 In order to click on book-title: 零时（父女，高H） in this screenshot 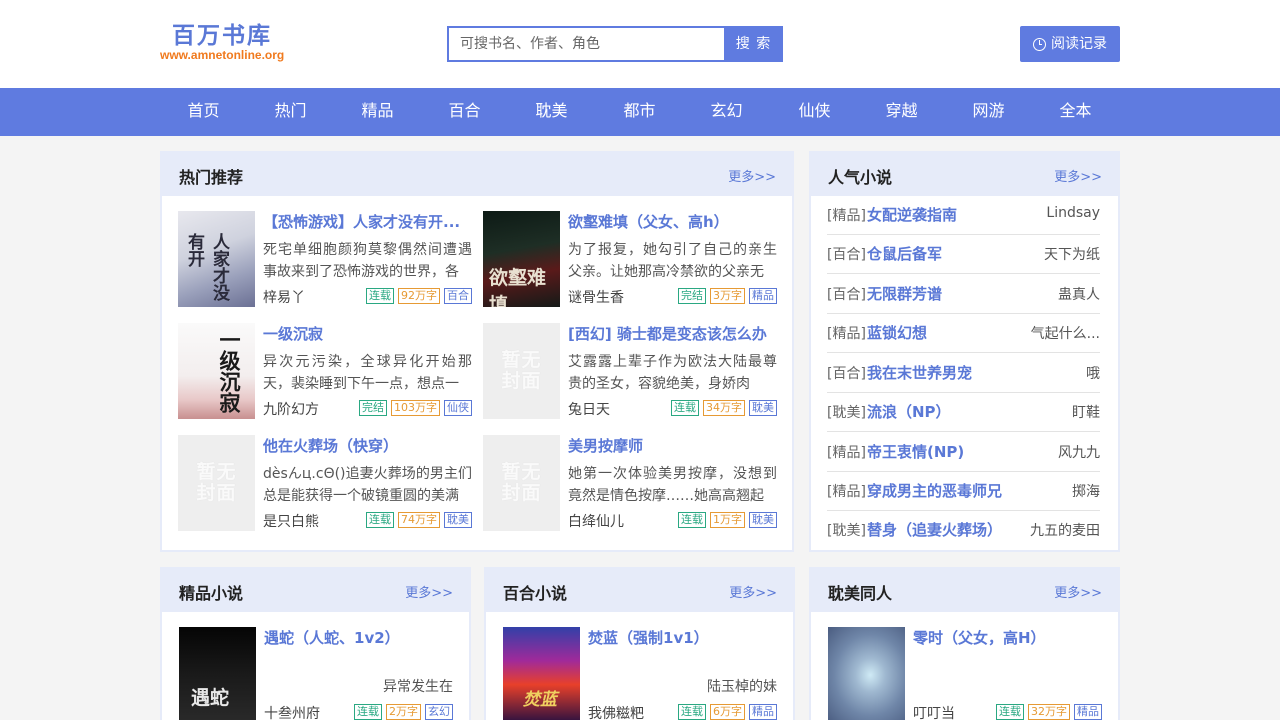, I will do `click(1007, 637)`.